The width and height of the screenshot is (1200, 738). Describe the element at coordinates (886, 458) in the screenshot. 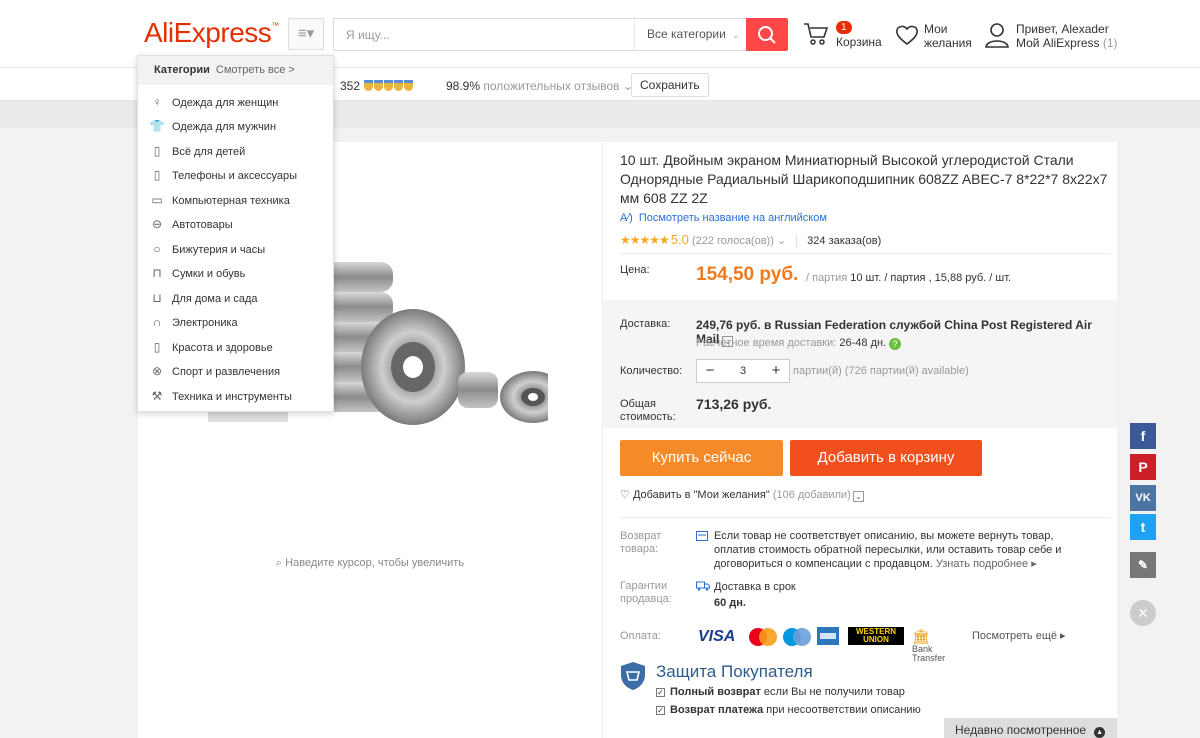

I see `add-to-cart-button: Добавить в корзину` at that location.